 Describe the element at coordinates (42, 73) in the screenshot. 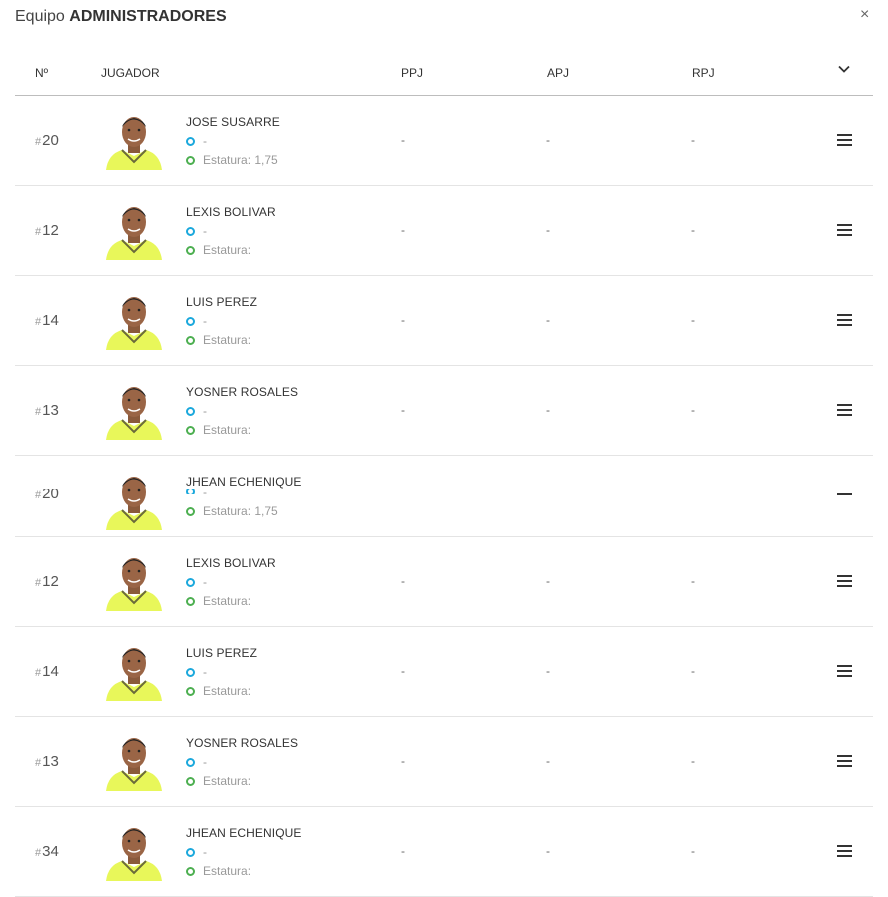

I see `header-number: Nº` at that location.